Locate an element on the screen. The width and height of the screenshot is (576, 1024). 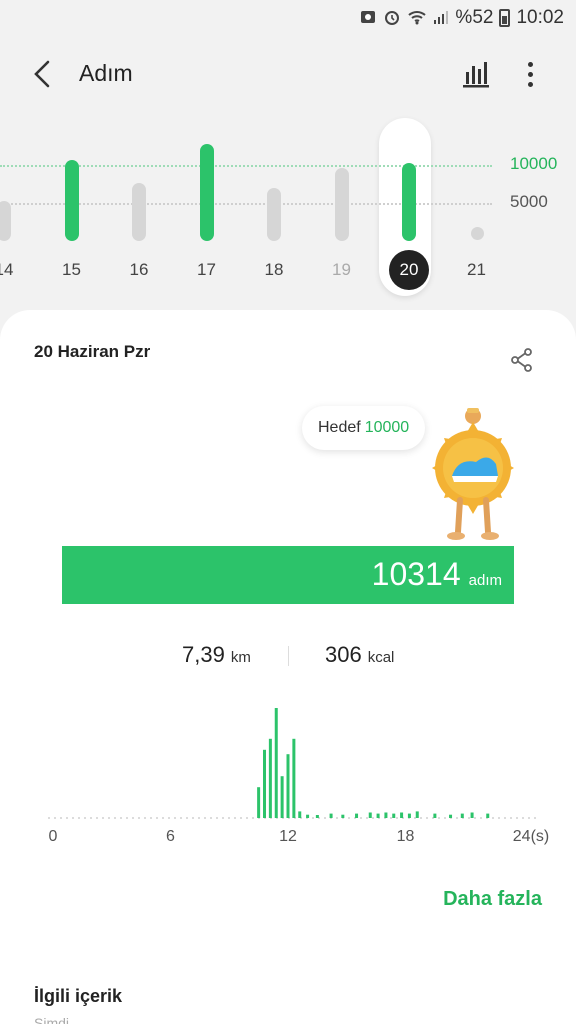
day-label: 14 is located at coordinates (7, 269).